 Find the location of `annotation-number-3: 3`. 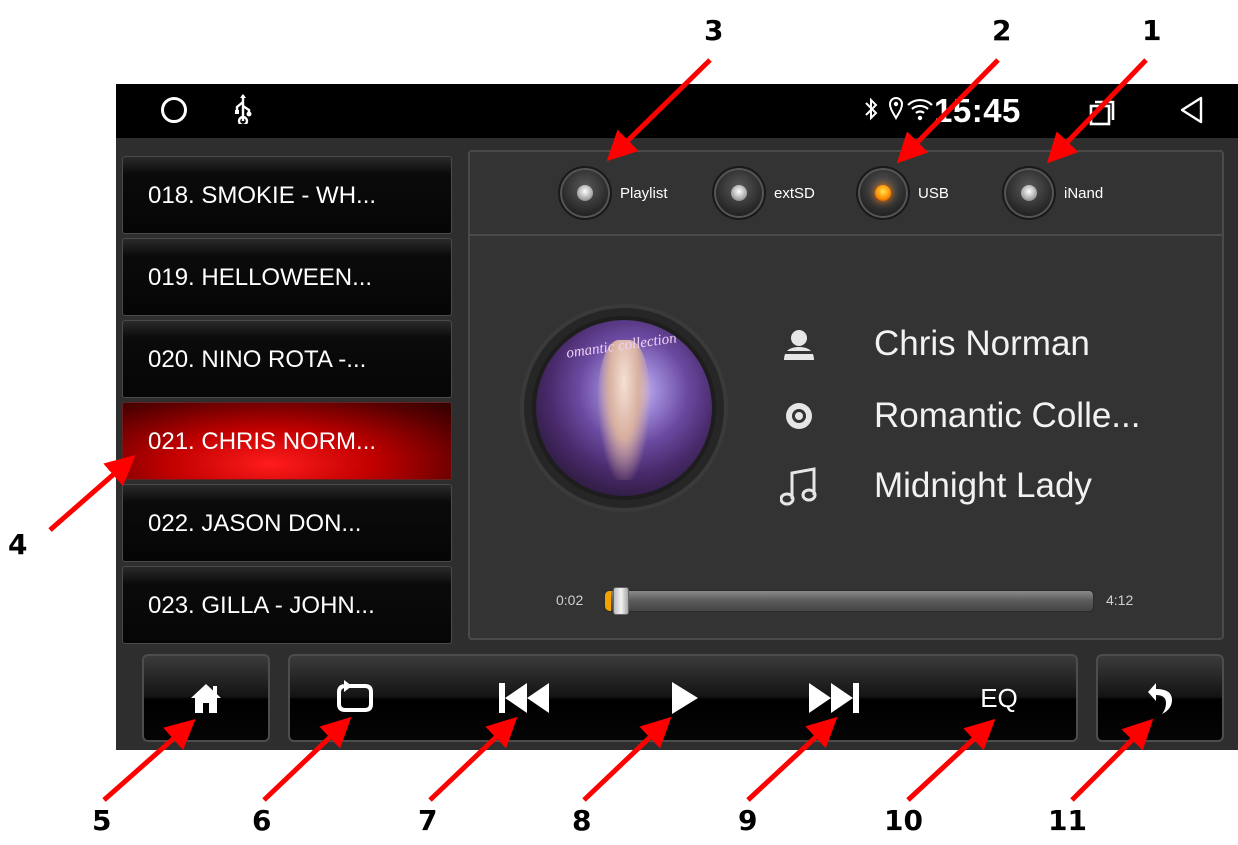

annotation-number-3: 3 is located at coordinates (714, 30).